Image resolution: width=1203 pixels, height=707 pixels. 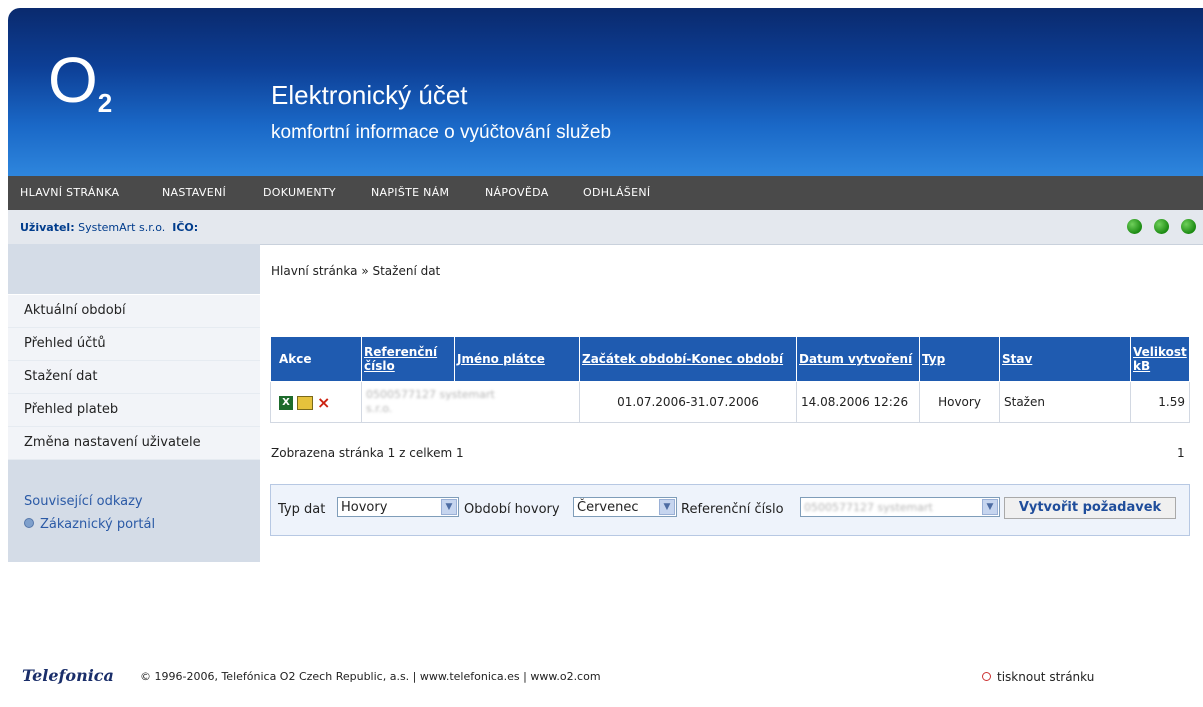 What do you see at coordinates (323, 403) in the screenshot?
I see `delete-icon: ×` at bounding box center [323, 403].